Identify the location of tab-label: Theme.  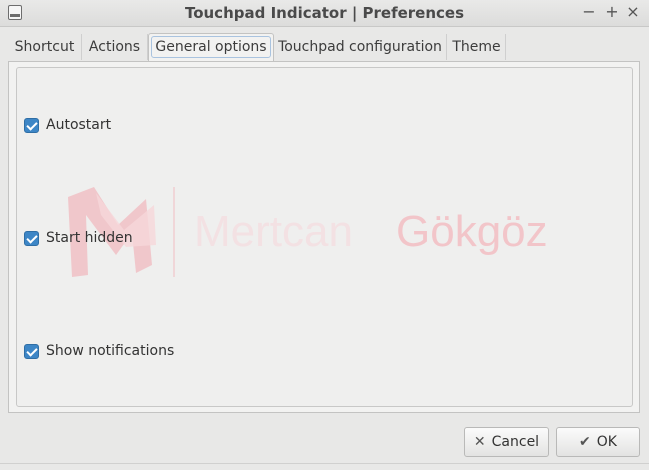
(476, 47).